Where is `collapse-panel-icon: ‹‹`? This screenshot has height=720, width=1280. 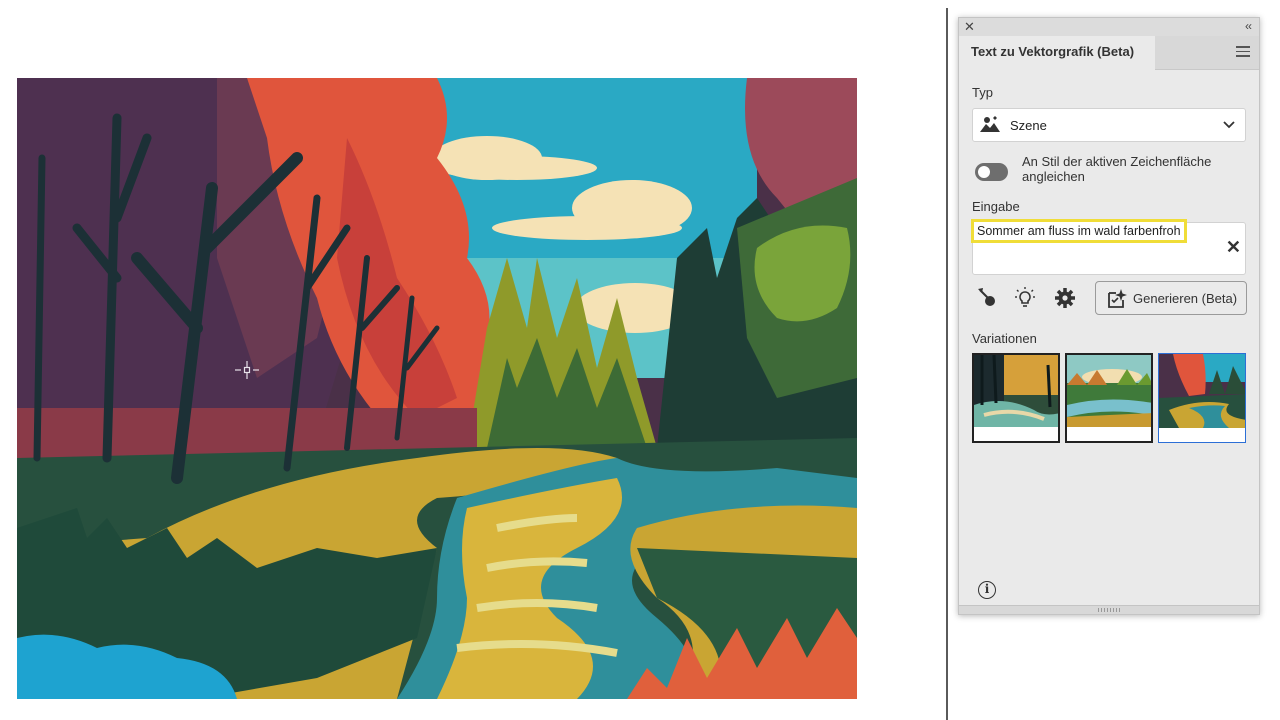 collapse-panel-icon: ‹‹ is located at coordinates (1248, 26).